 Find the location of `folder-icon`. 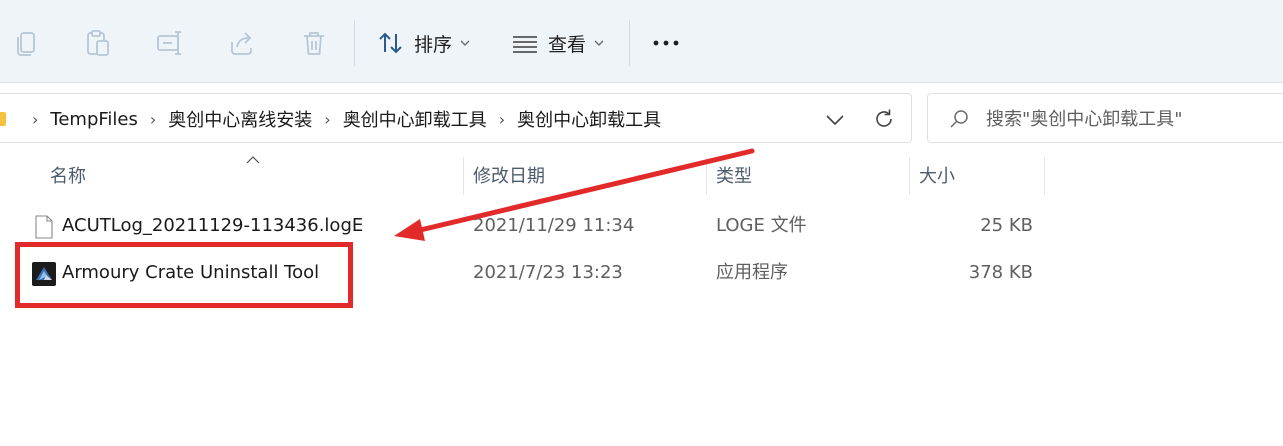

folder-icon is located at coordinates (3, 119).